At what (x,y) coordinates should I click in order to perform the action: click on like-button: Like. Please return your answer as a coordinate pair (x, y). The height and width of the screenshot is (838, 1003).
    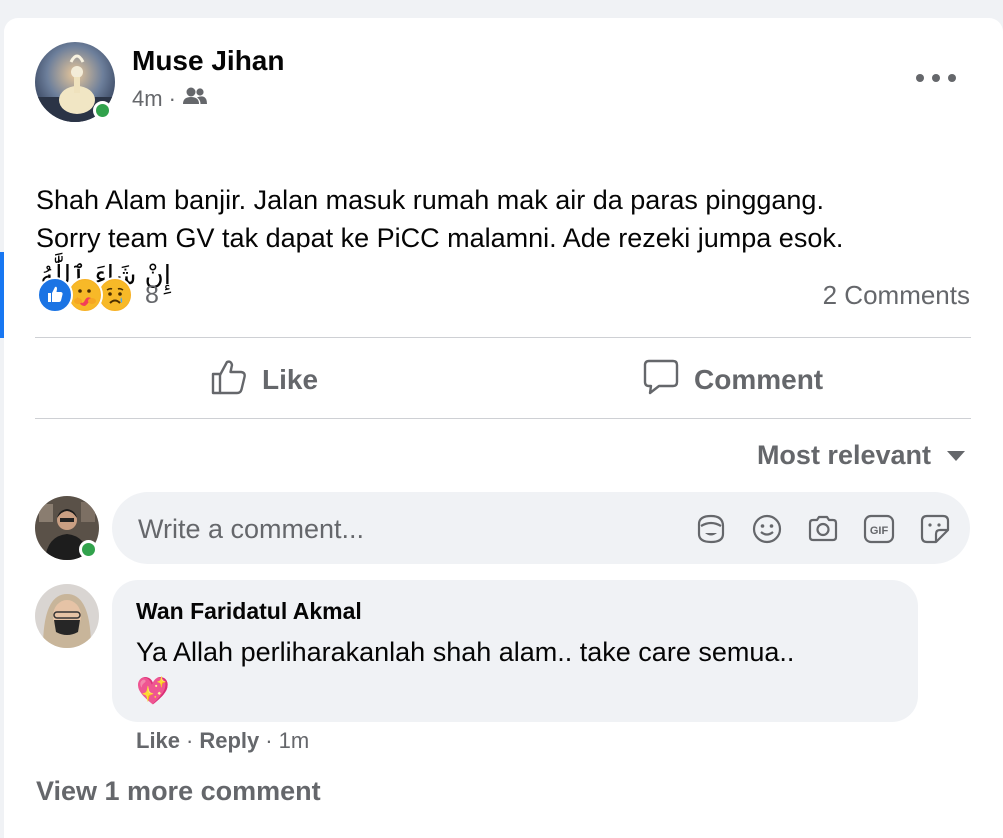
    Looking at the image, I should click on (264, 380).